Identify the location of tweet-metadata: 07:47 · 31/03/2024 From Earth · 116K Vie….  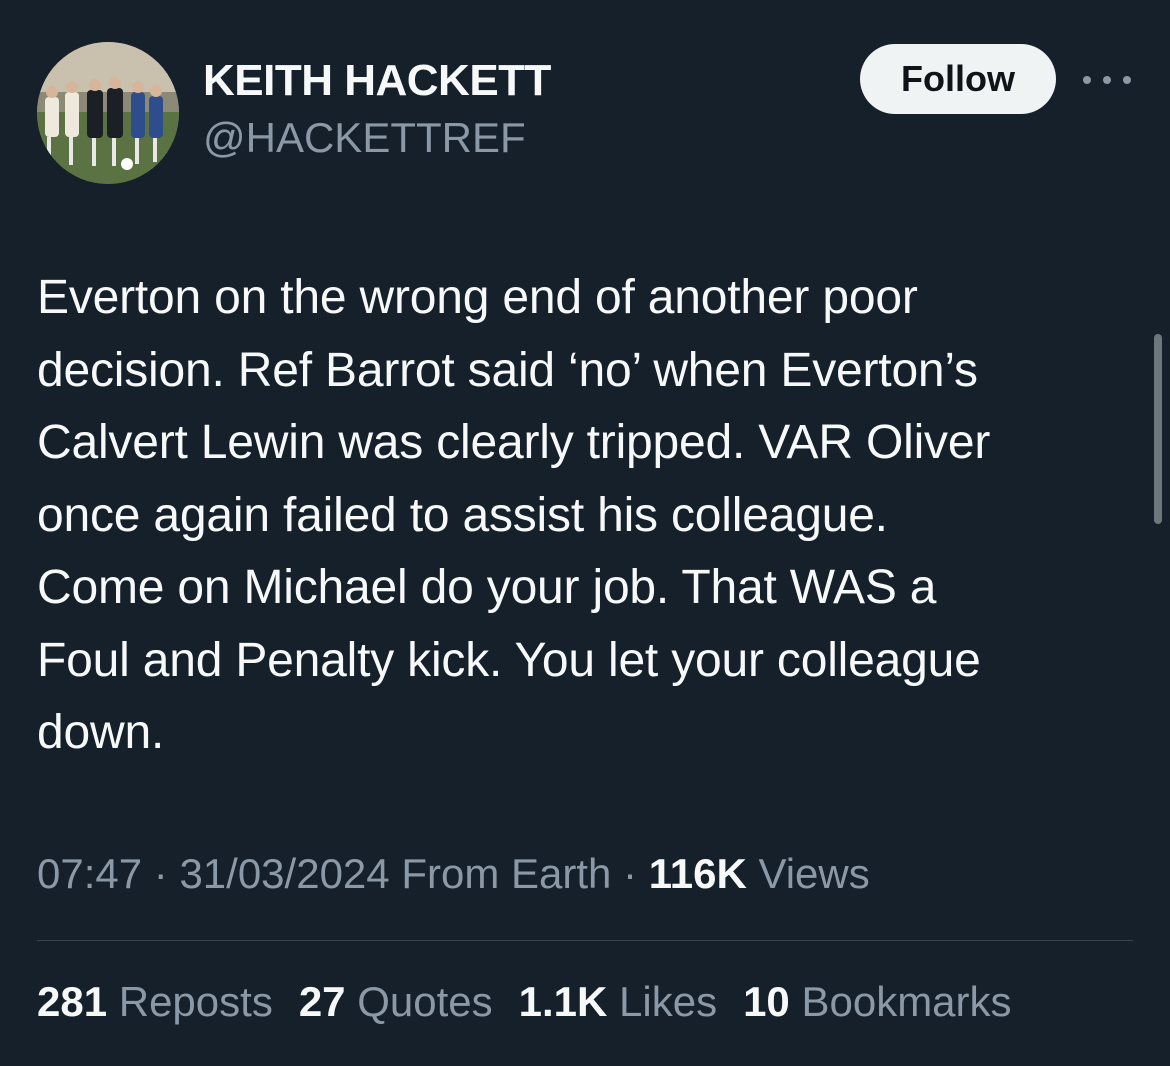
(453, 874).